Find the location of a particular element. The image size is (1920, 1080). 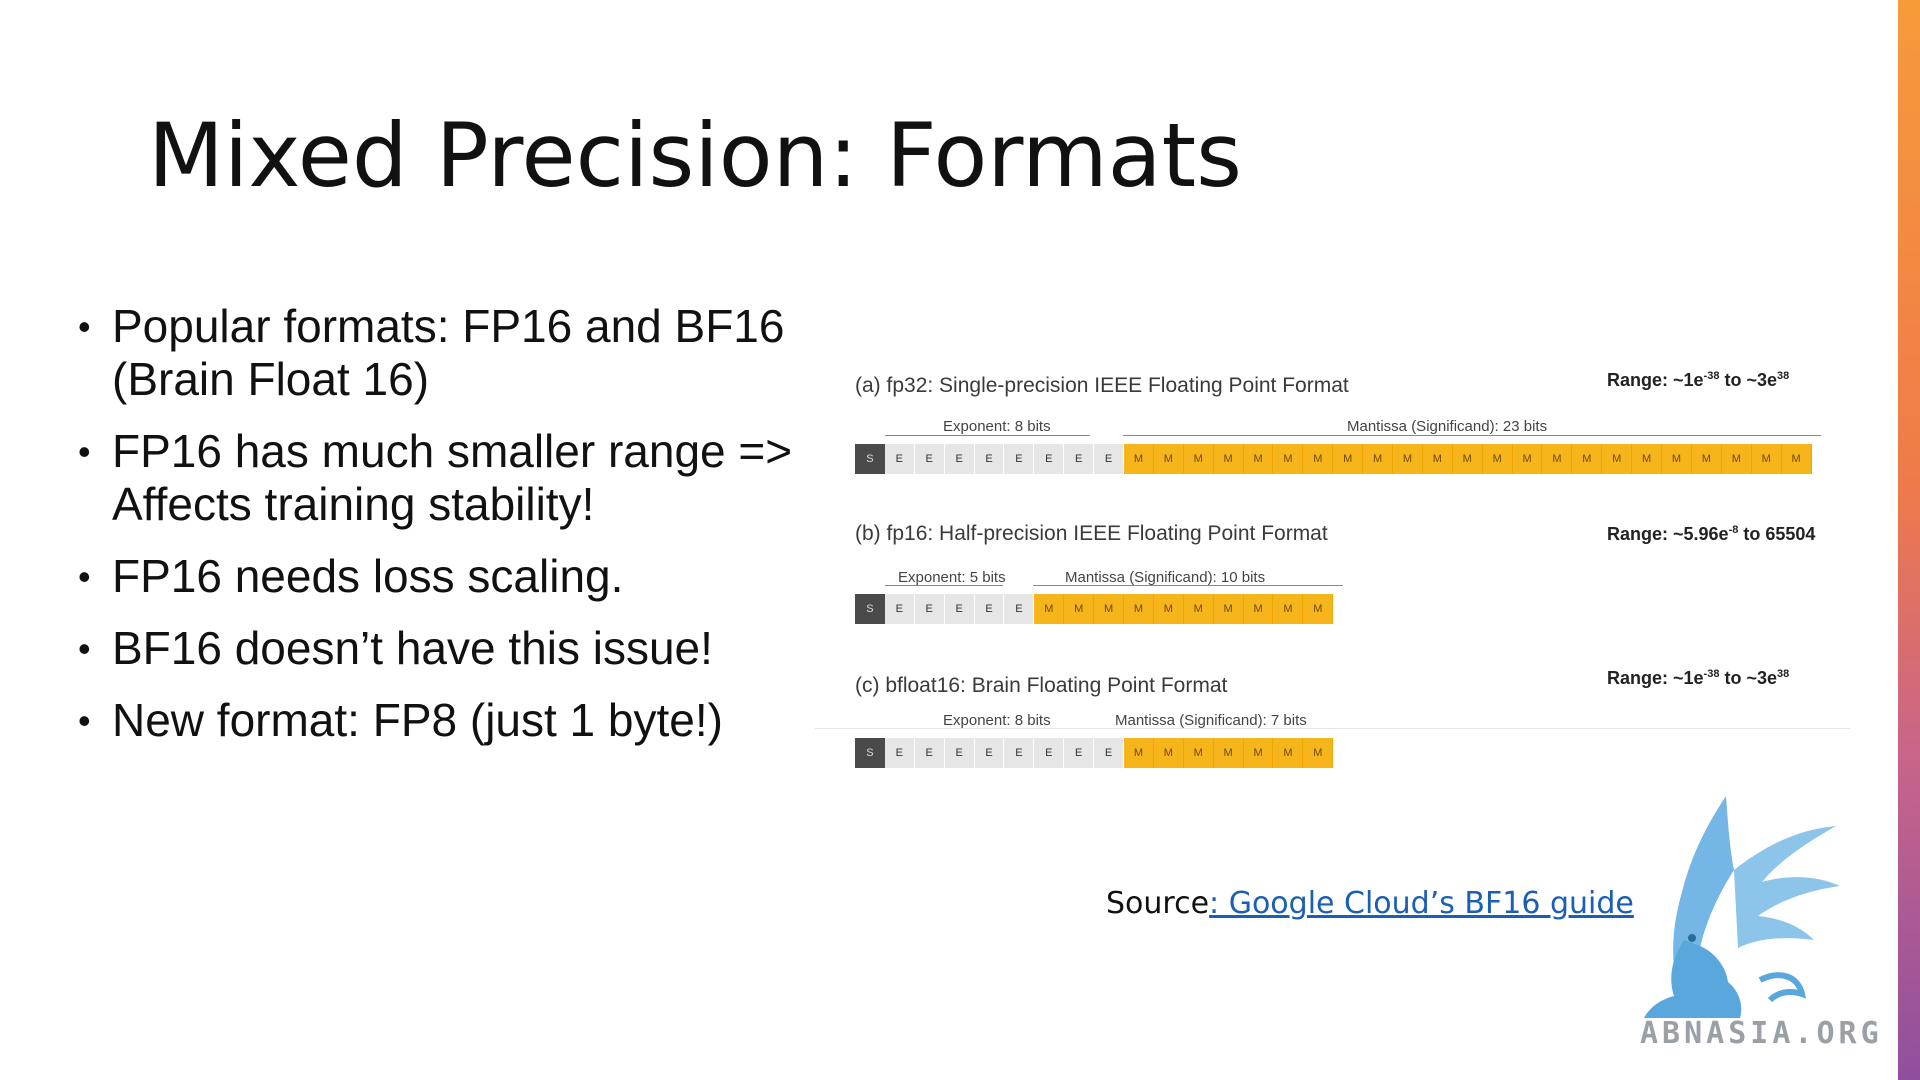

bit-row: SEEEEEEEEMMMMMMM is located at coordinates (1094, 753).